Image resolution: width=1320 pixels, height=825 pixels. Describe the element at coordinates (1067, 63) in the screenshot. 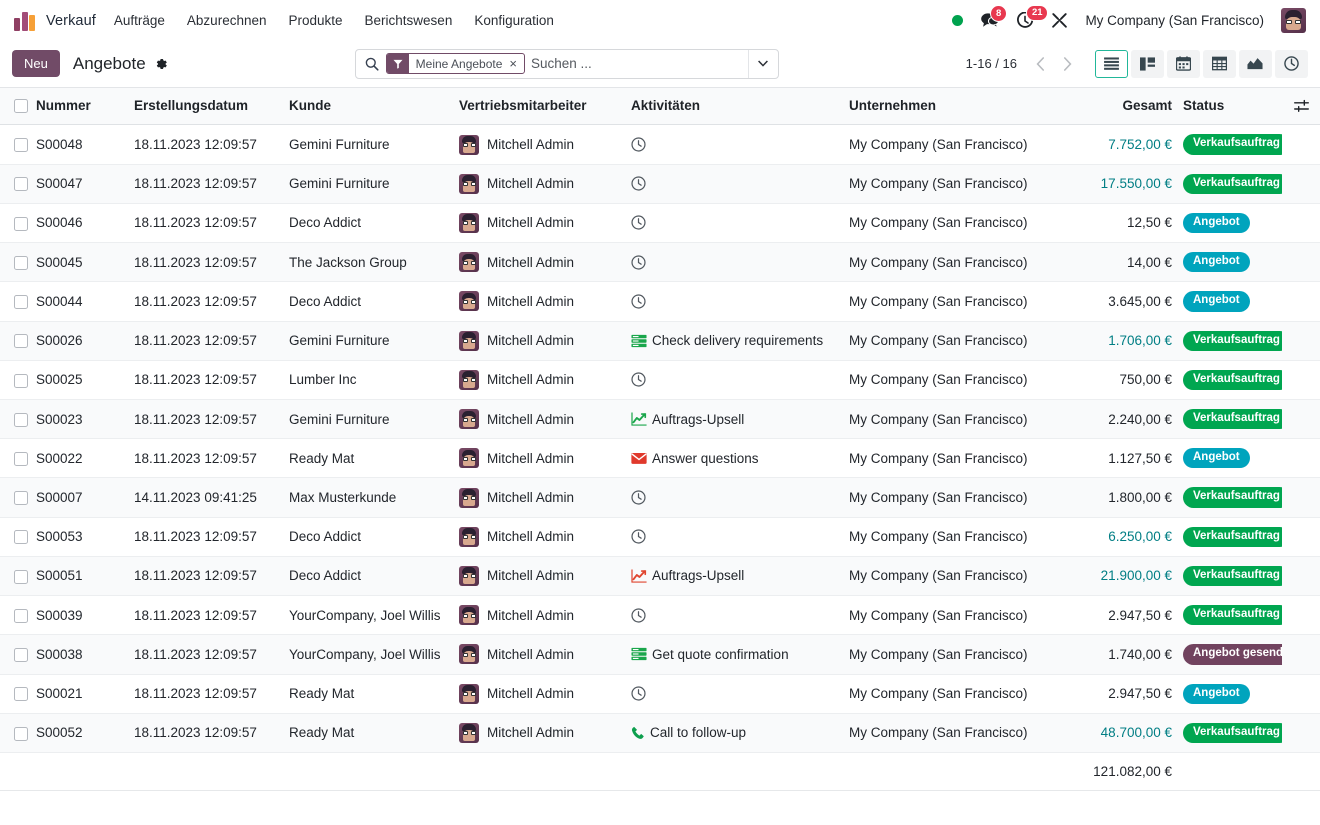

I see `pager-next-button` at that location.